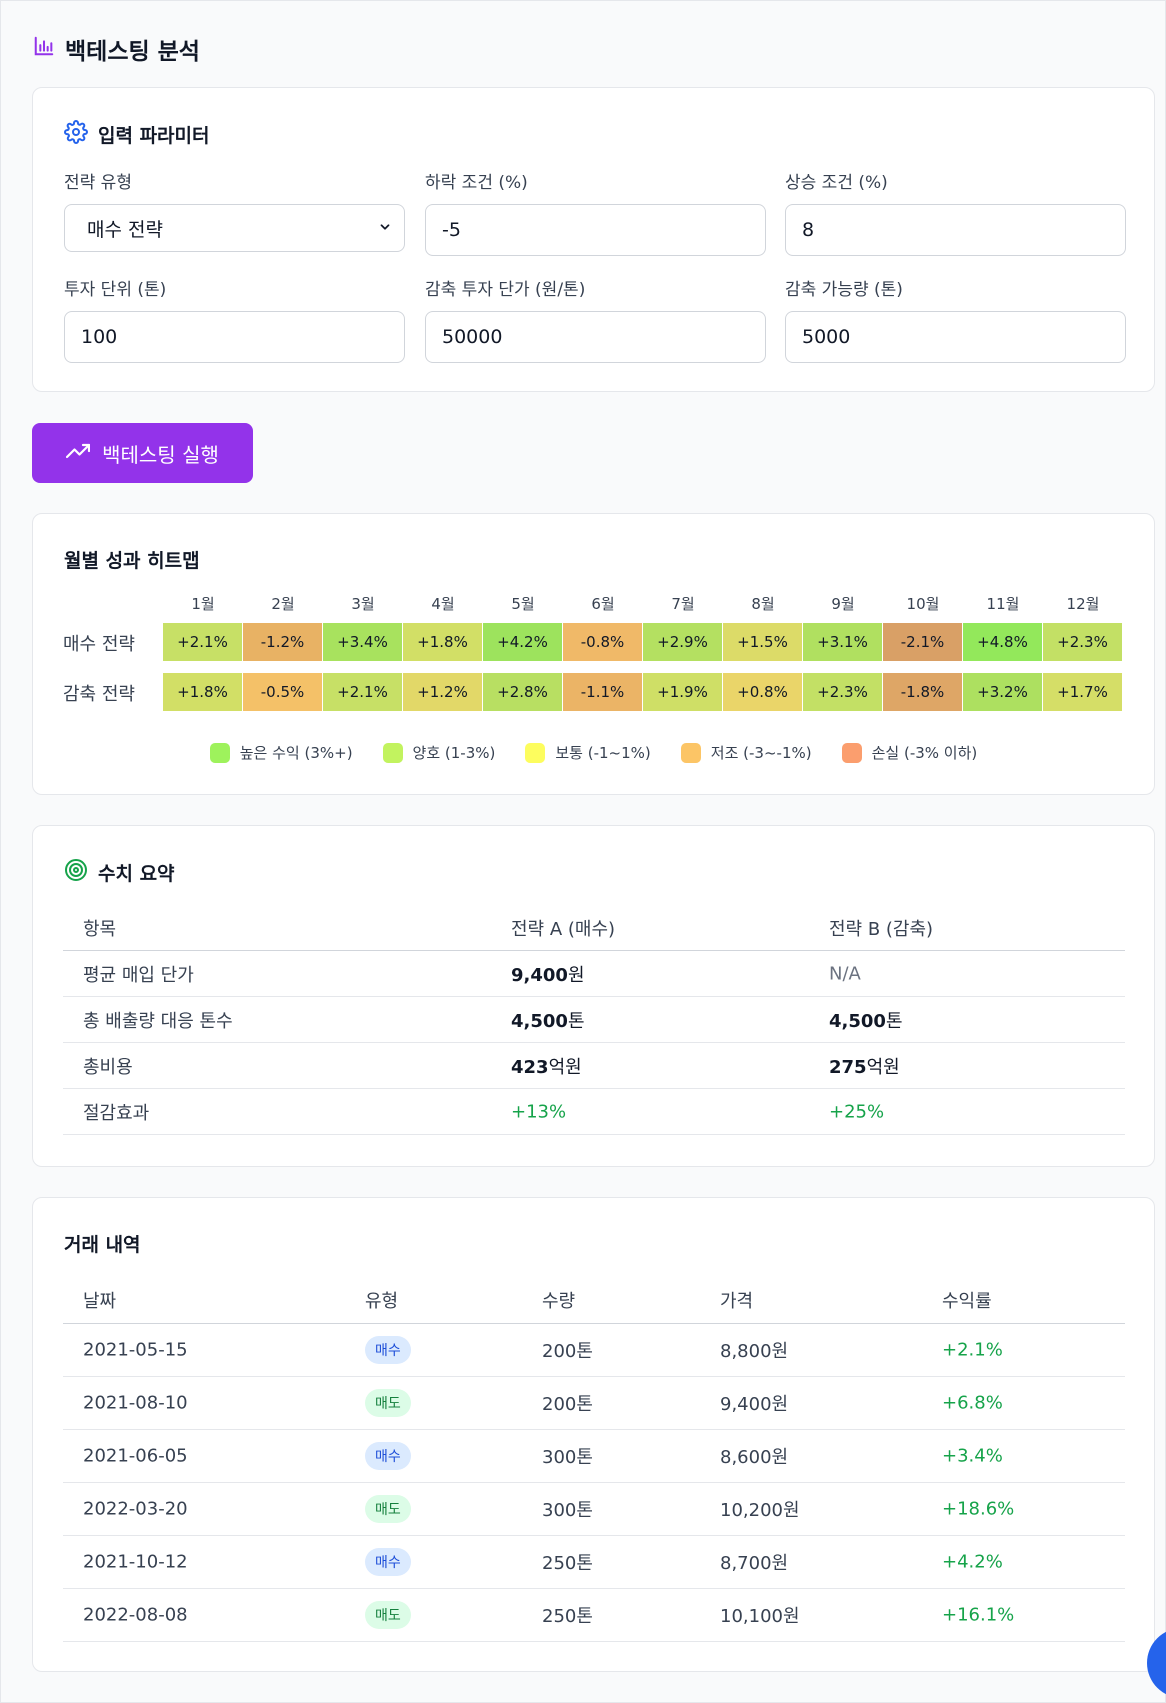 This screenshot has height=1703, width=1166. Describe the element at coordinates (972, 1562) in the screenshot. I see `trade-return: +4.2%` at that location.